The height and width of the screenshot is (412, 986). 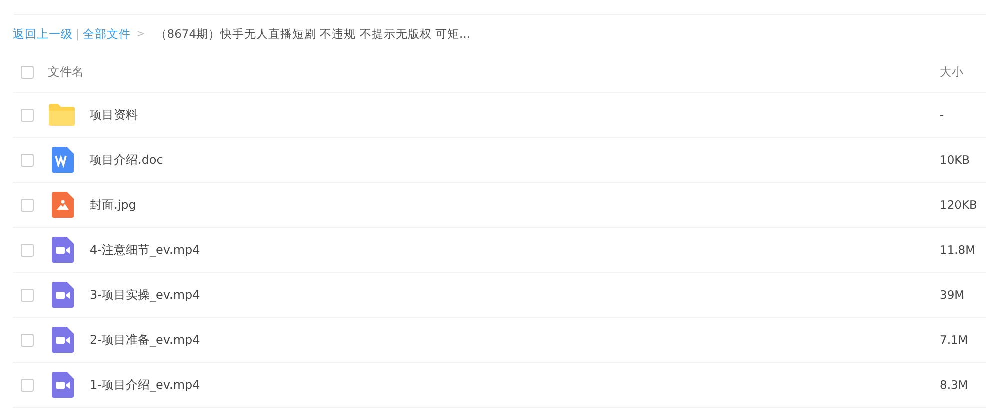 What do you see at coordinates (515, 205) in the screenshot?
I see `file-name: 封面.jpg` at bounding box center [515, 205].